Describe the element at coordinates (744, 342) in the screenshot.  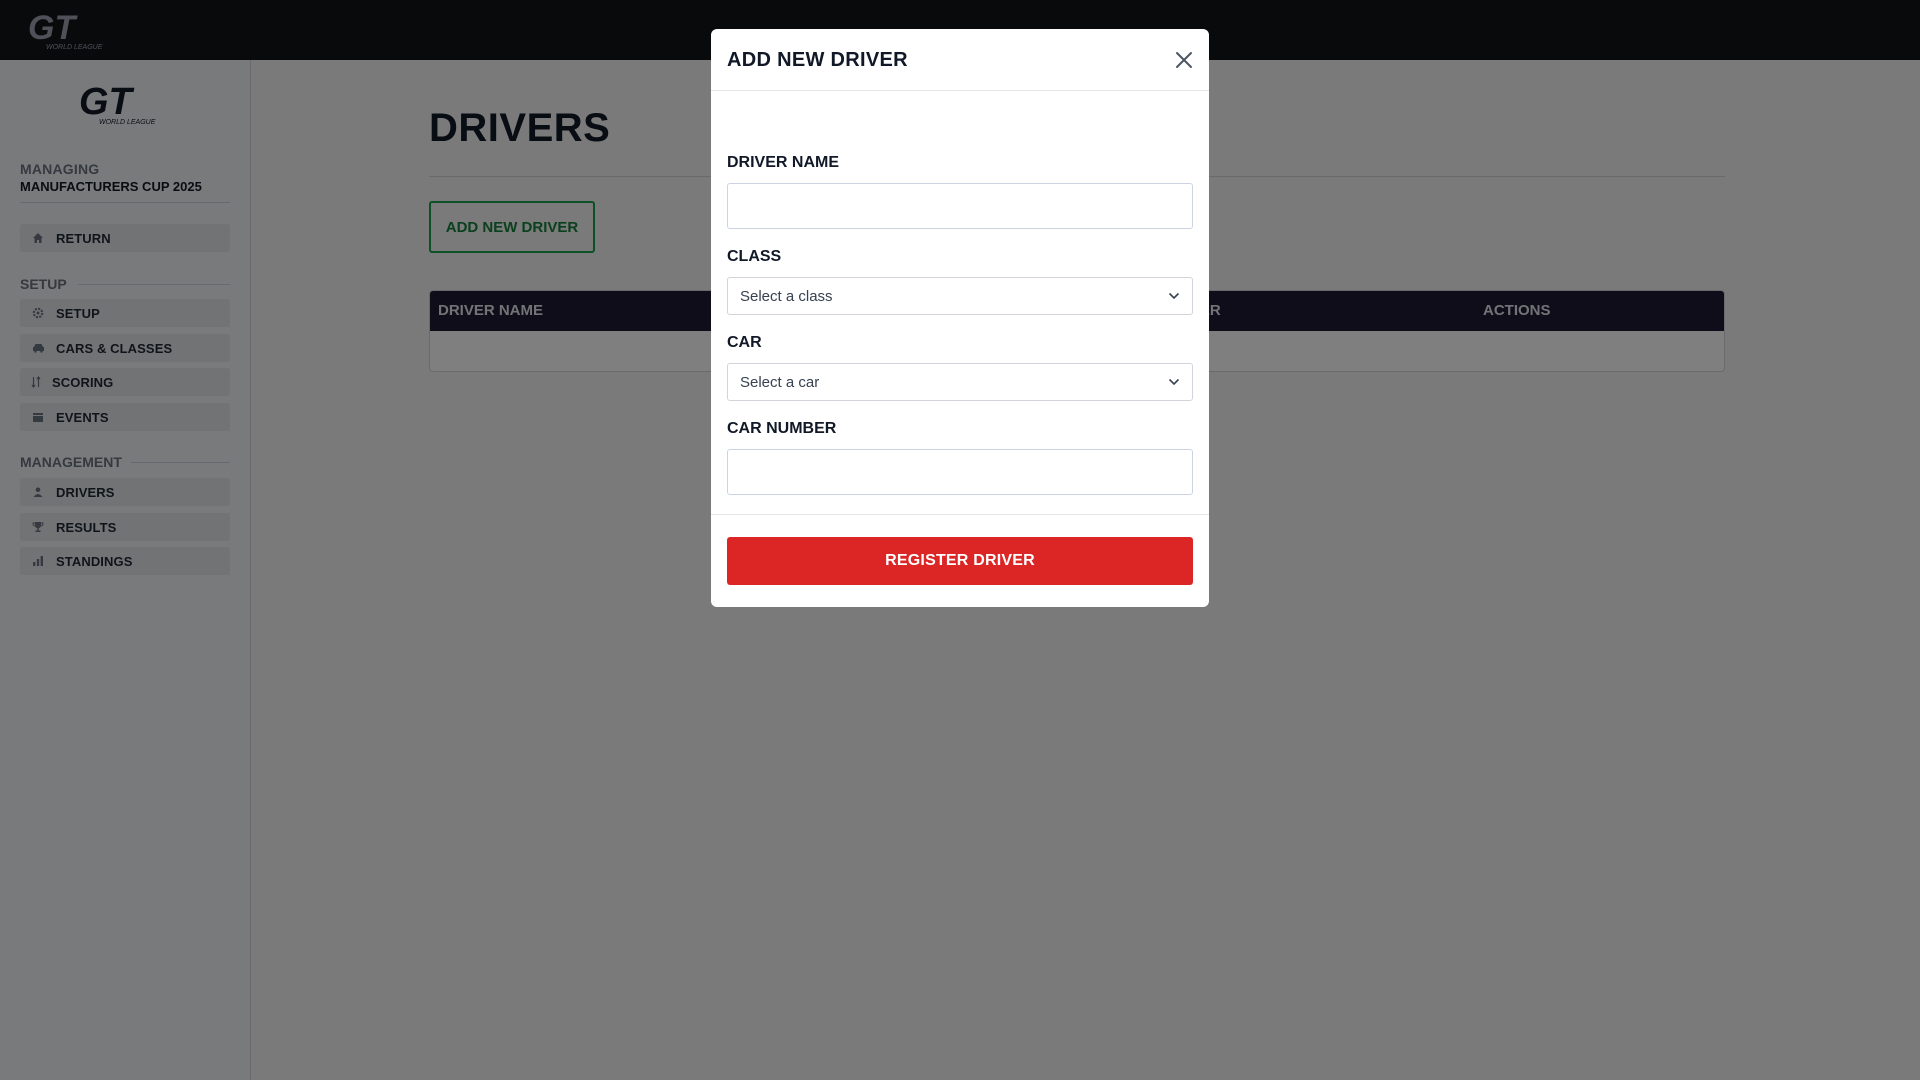
I see `car-label: CAR` at that location.